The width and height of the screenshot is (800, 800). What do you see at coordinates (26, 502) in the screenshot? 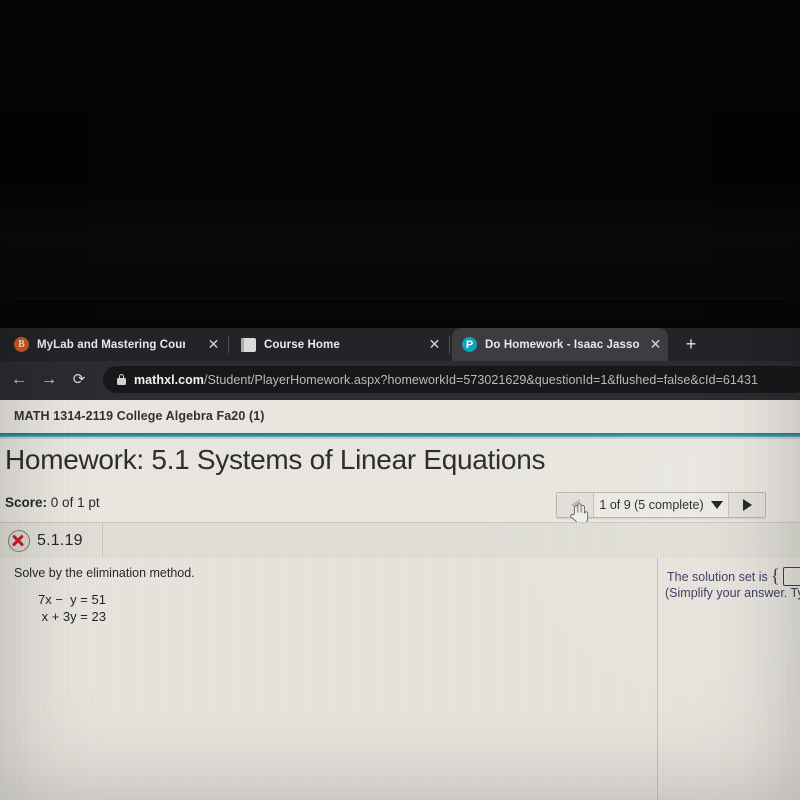
I see `score-label: Score:` at bounding box center [26, 502].